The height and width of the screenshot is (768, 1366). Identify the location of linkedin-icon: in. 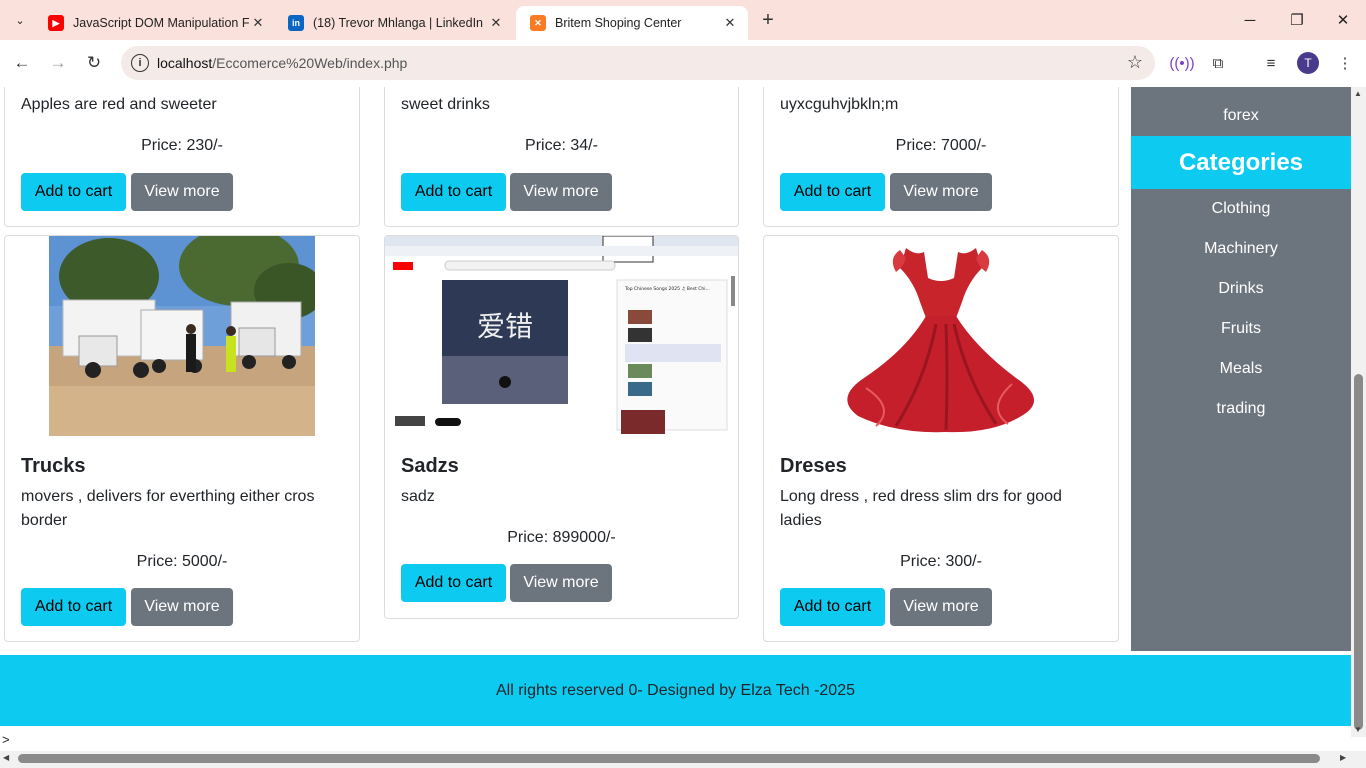
(296, 23).